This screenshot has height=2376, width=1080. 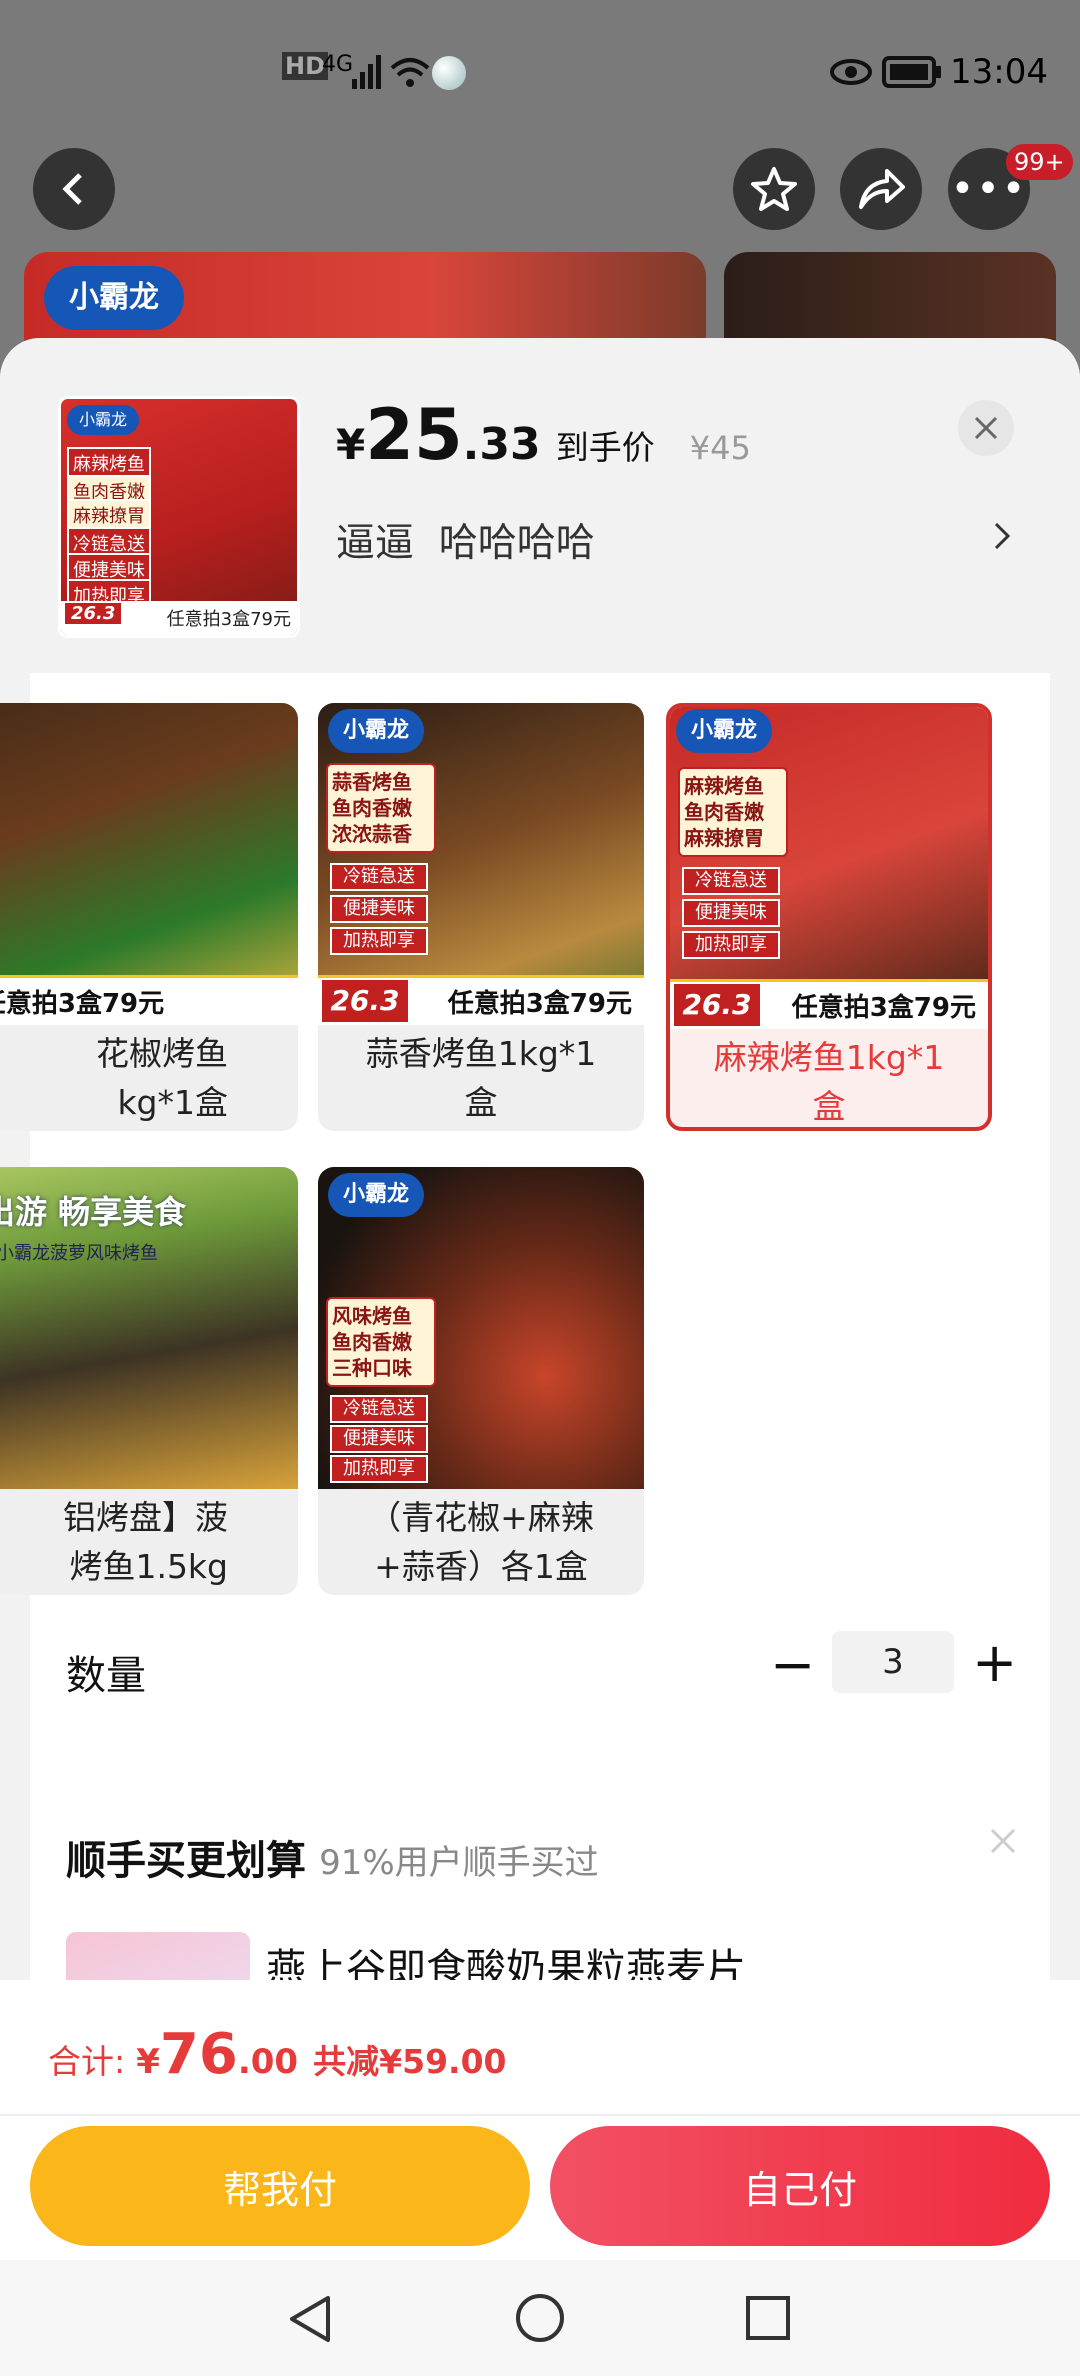 I want to click on share-button, so click(x=881, y=189).